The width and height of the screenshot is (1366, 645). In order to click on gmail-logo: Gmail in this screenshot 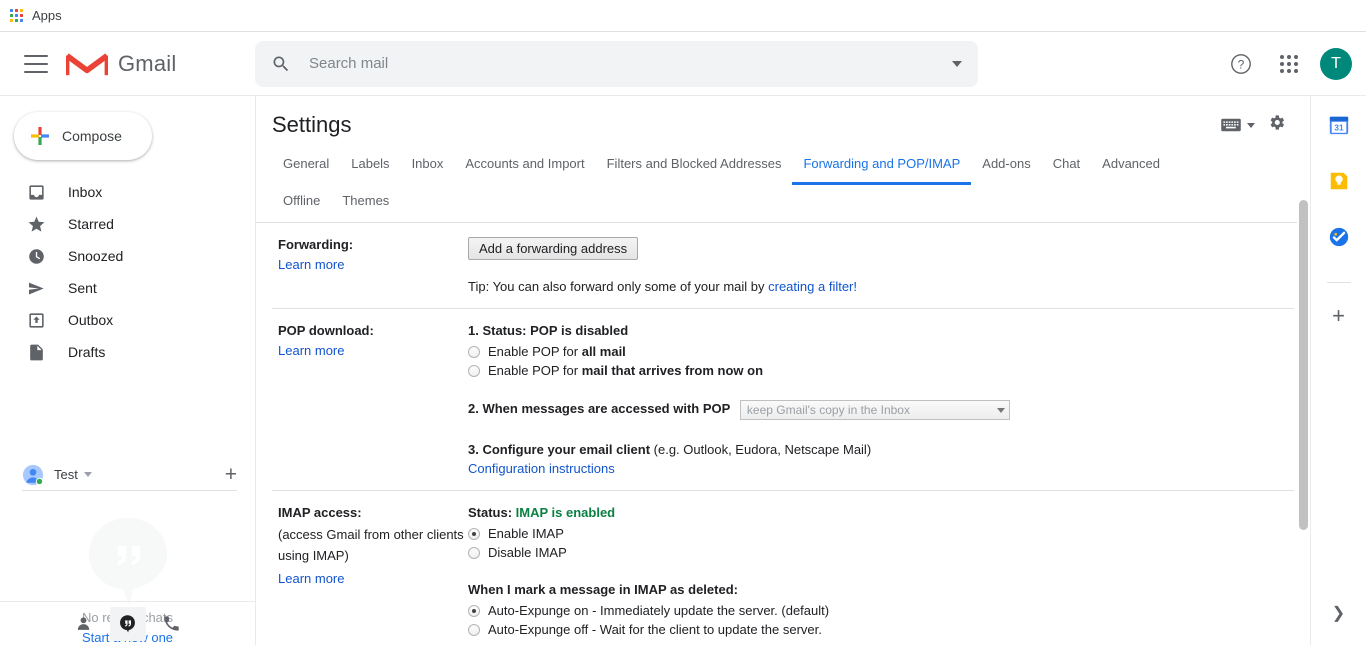, I will do `click(146, 64)`.